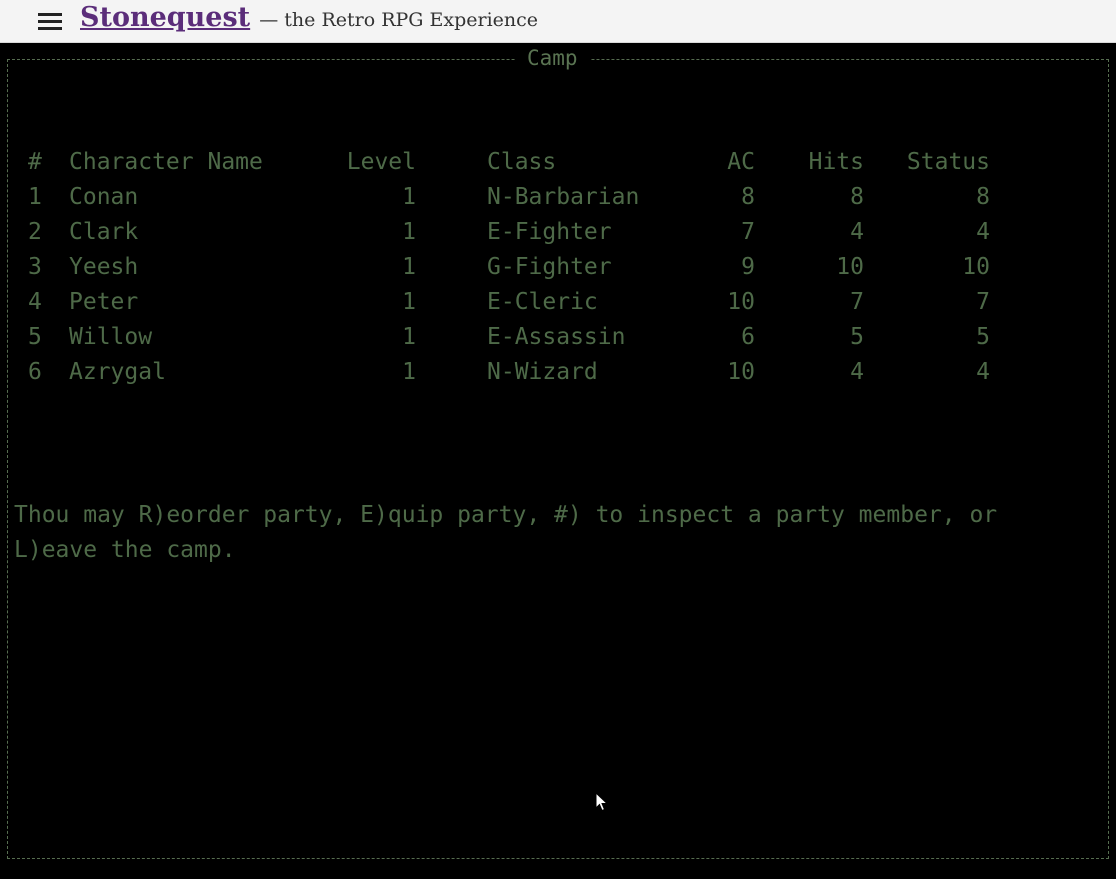  Describe the element at coordinates (857, 197) in the screenshot. I see `party-row-1-hits: 8` at that location.